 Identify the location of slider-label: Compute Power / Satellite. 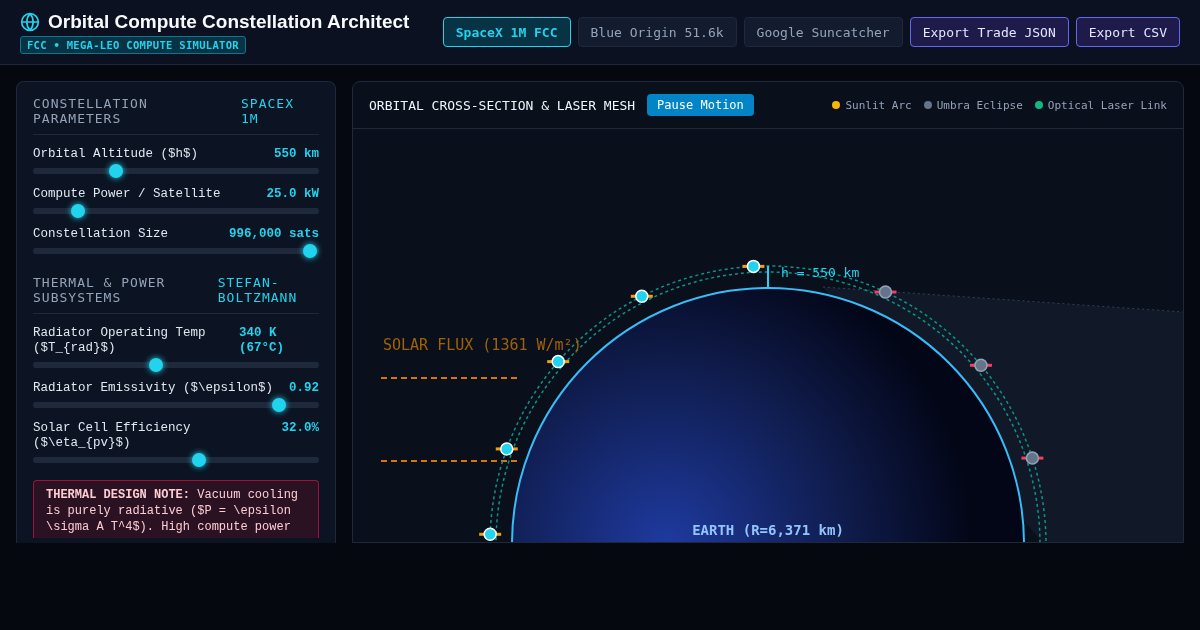
(127, 194).